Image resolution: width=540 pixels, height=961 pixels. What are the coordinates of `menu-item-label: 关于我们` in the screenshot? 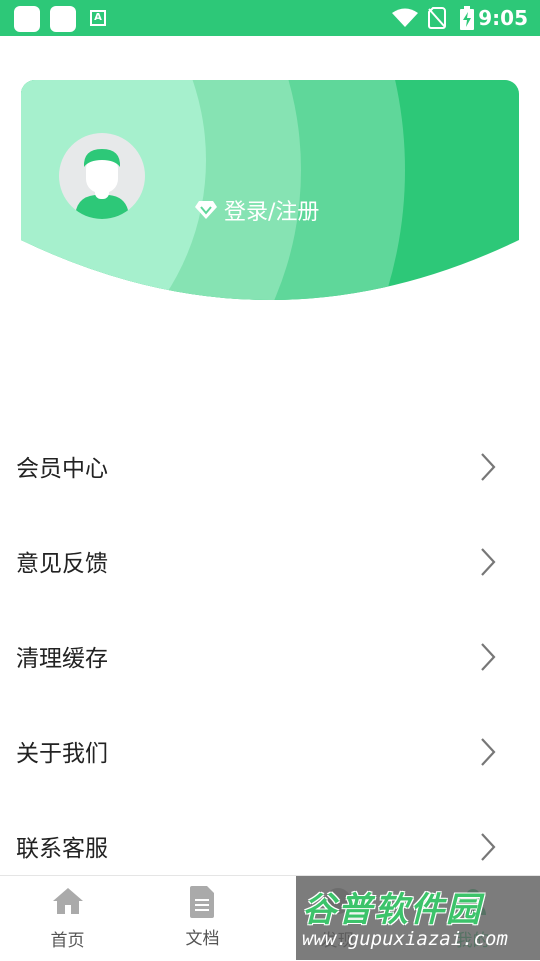 It's located at (62, 753).